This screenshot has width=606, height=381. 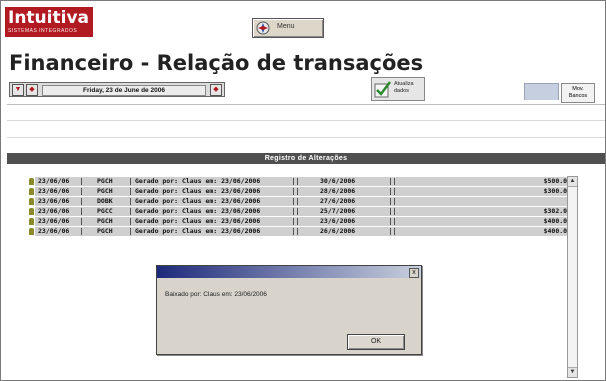 I want to click on dialog-titlebar, so click(x=289, y=272).